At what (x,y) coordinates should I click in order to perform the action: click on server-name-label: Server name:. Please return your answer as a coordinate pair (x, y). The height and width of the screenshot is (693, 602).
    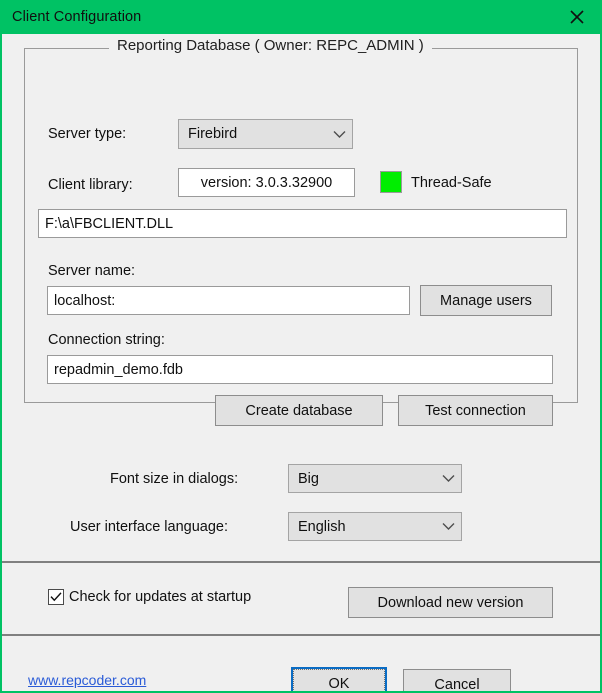
    Looking at the image, I should click on (92, 271).